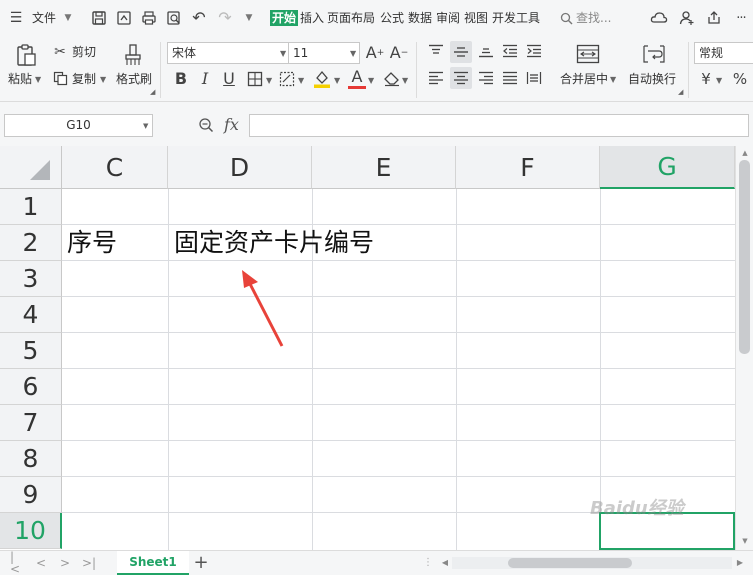 The width and height of the screenshot is (753, 575). Describe the element at coordinates (68, 18) in the screenshot. I see `chevron-down-icon: ▼` at that location.